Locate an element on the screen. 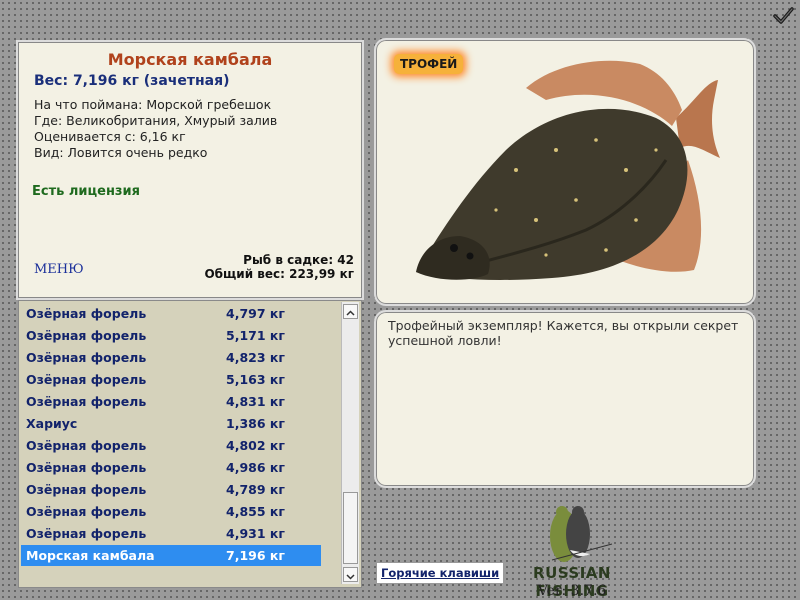 The width and height of the screenshot is (800, 600). list-item: Озёрная форель 4,855 кг is located at coordinates (171, 511).